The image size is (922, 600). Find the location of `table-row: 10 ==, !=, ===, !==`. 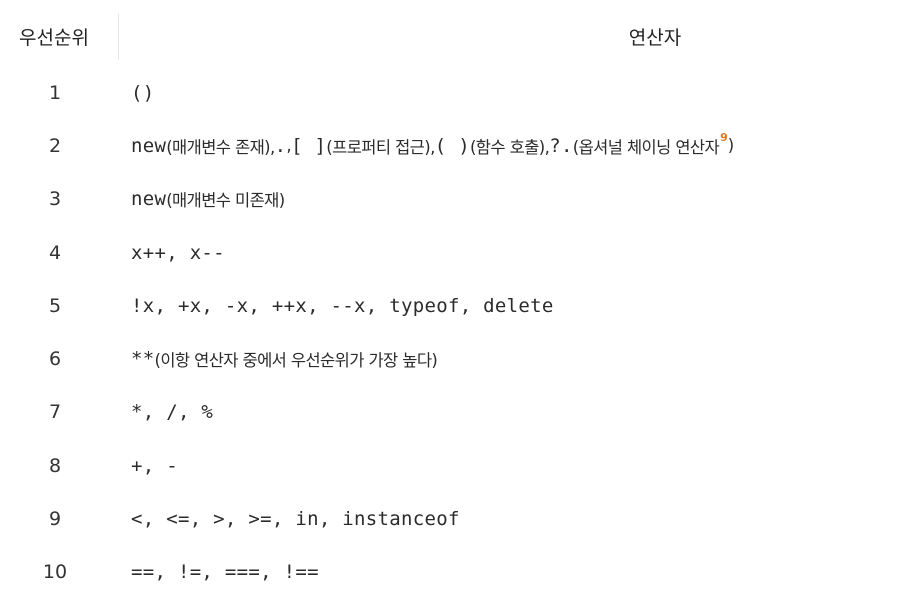

table-row: 10 ==, !=, ===, !== is located at coordinates (461, 572).